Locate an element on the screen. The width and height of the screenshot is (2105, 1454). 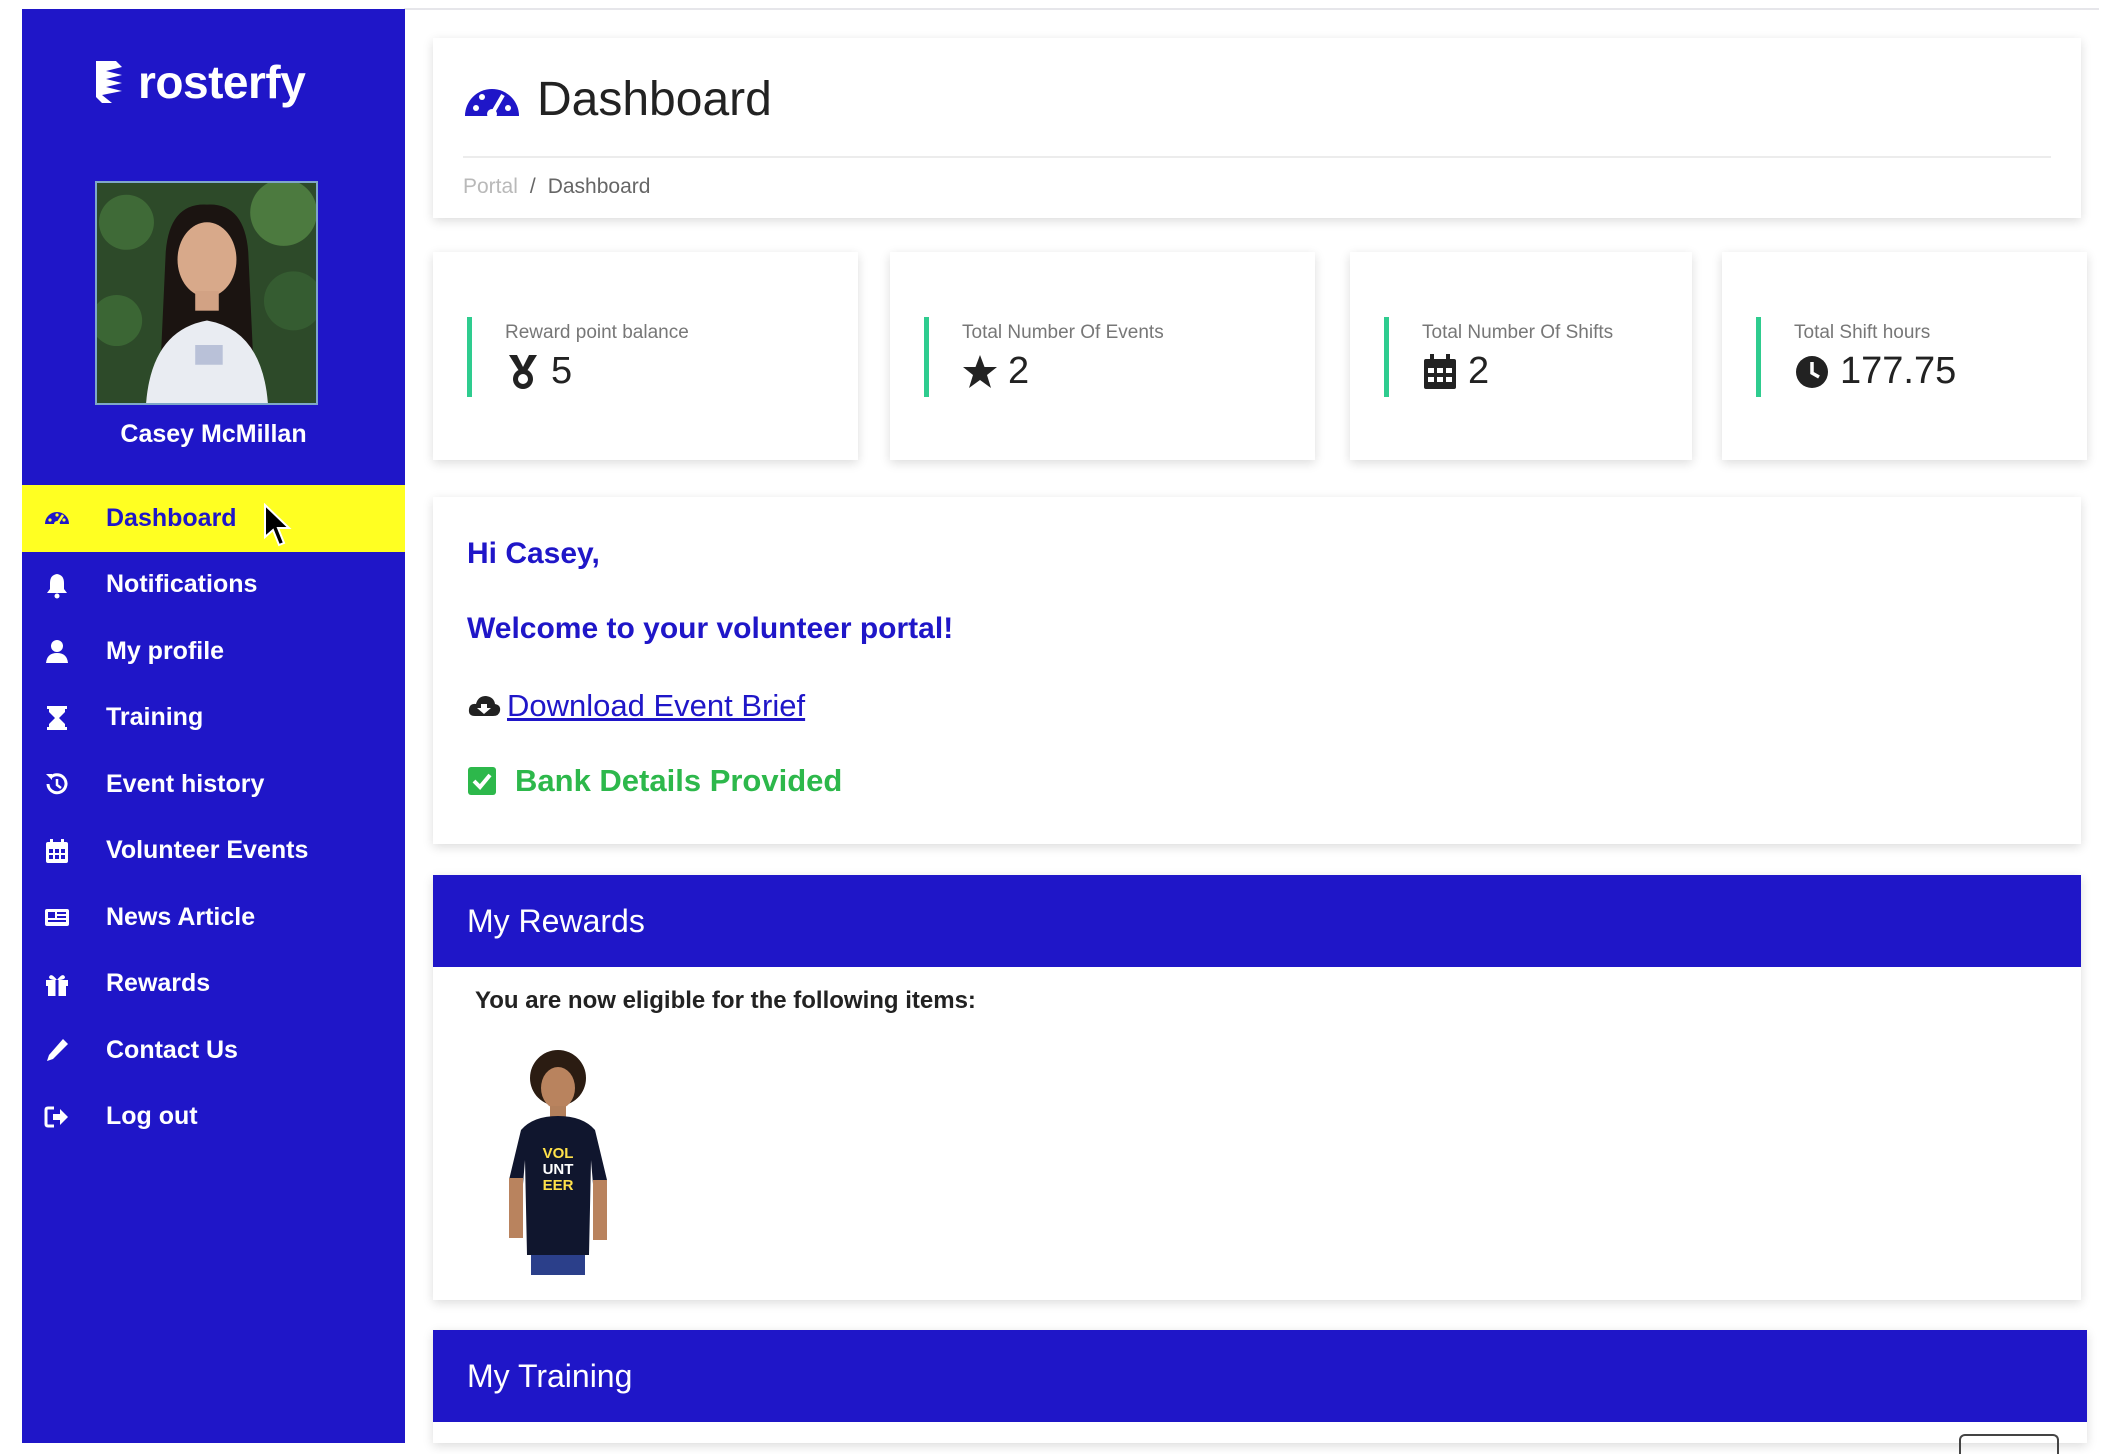
download-event-brief: Download Event Brief is located at coordinates (636, 706).